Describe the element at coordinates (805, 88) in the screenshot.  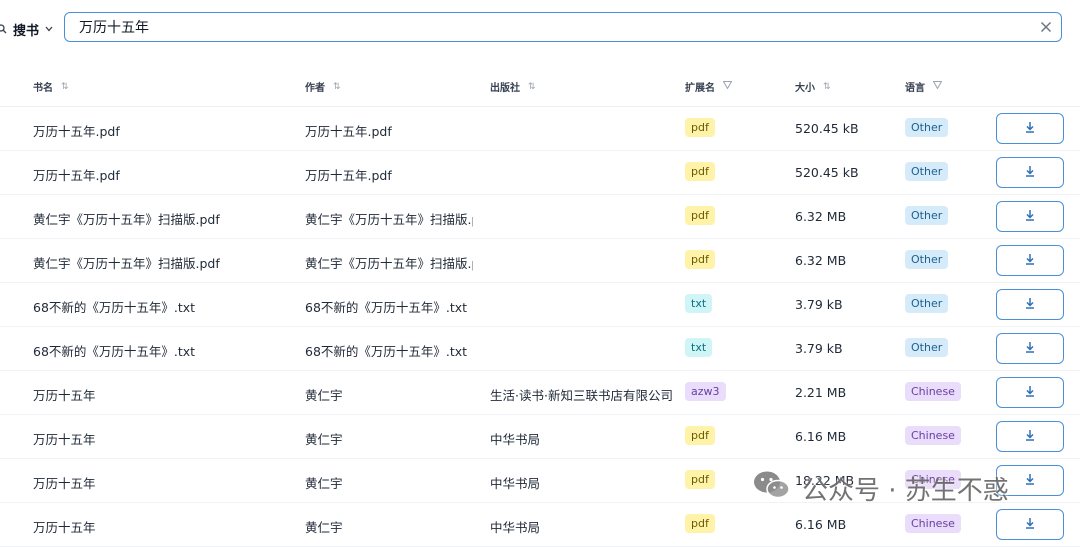
I see `header-size-label: 大小` at that location.